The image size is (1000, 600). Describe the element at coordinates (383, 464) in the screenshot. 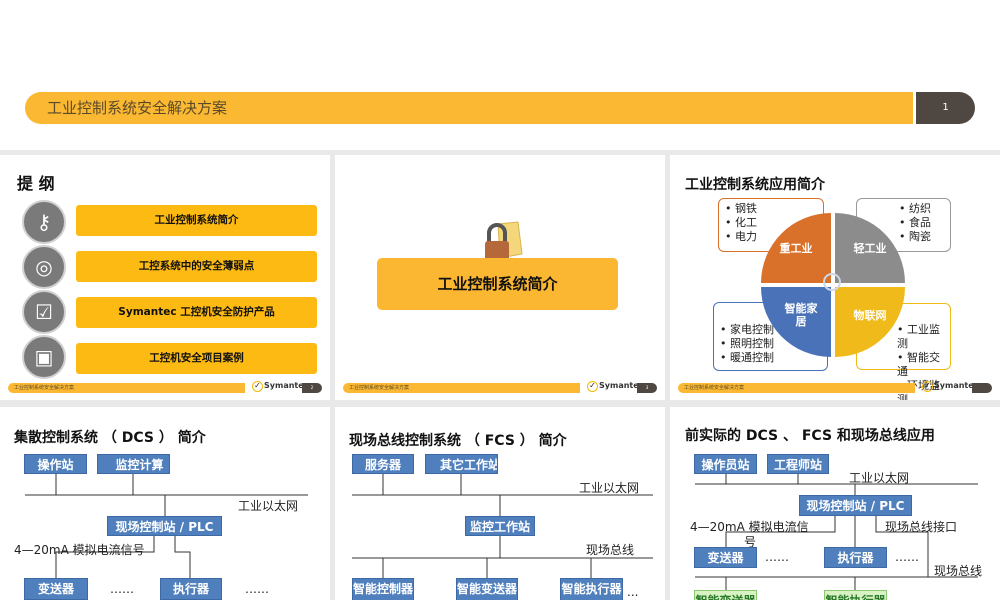

I see `server-box: 服务器` at that location.